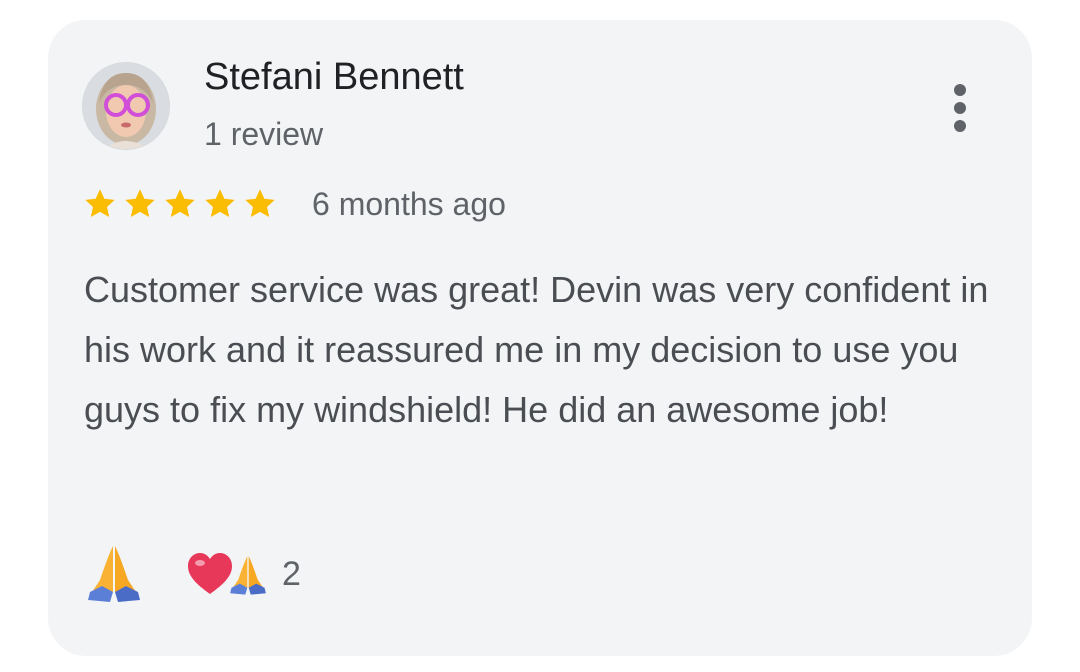  I want to click on more-options-button, so click(960, 108).